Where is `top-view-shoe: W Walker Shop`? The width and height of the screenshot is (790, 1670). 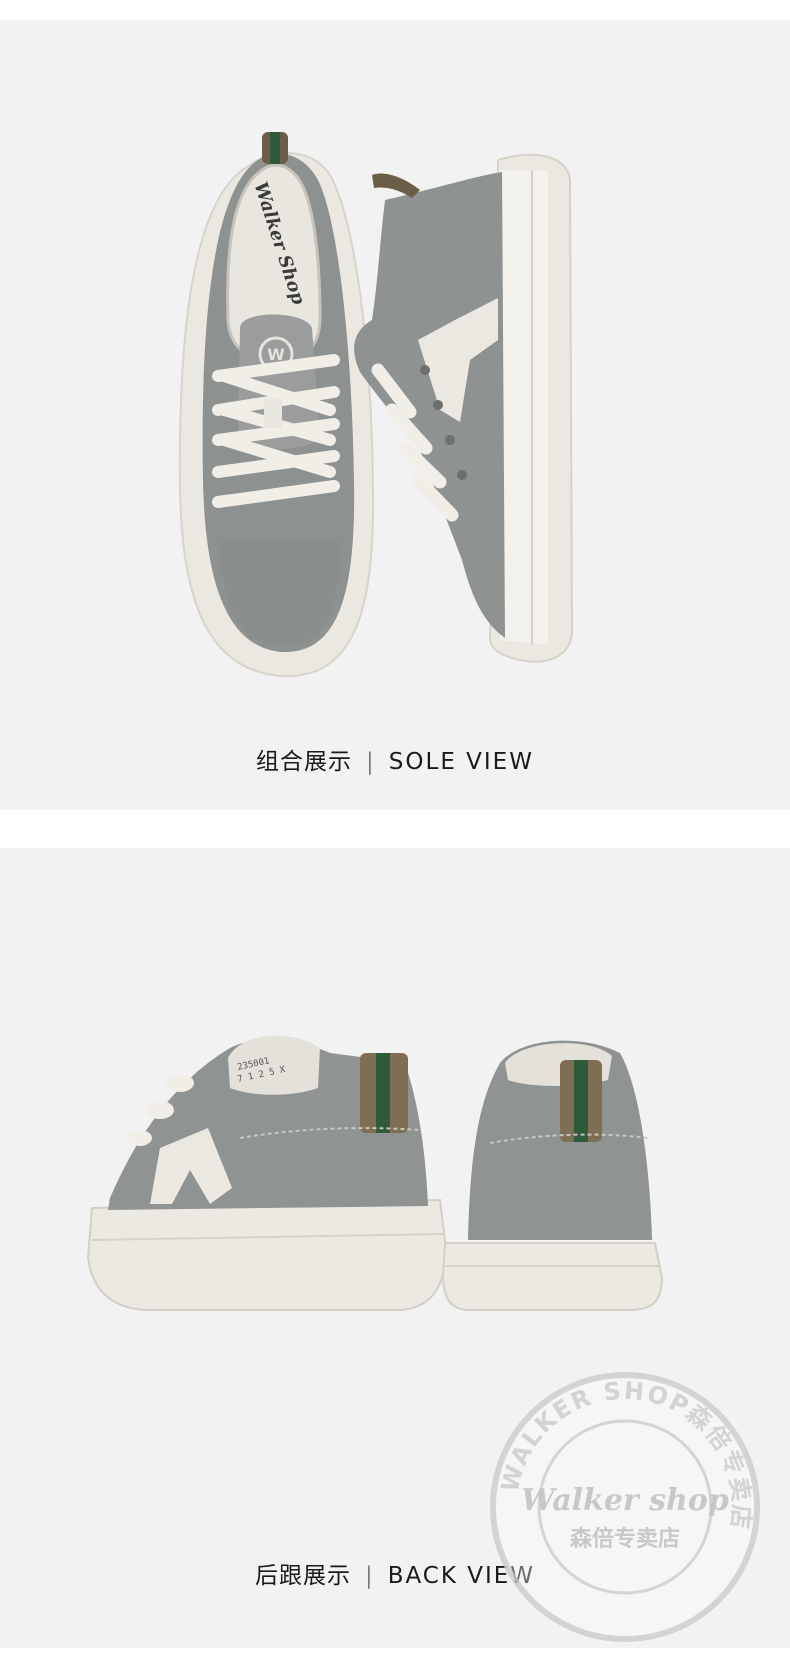 top-view-shoe: W Walker Shop is located at coordinates (276, 405).